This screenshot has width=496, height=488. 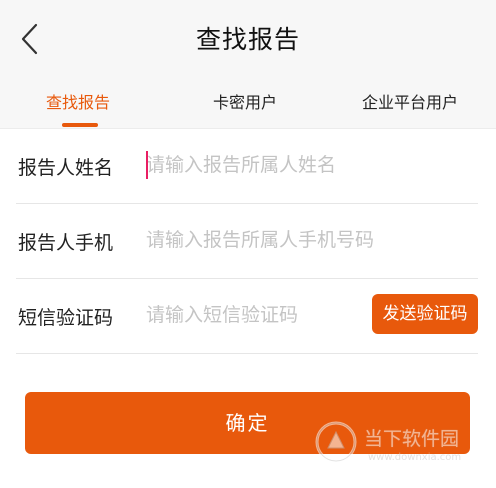 What do you see at coordinates (306, 240) in the screenshot?
I see `reporter-phone-input` at bounding box center [306, 240].